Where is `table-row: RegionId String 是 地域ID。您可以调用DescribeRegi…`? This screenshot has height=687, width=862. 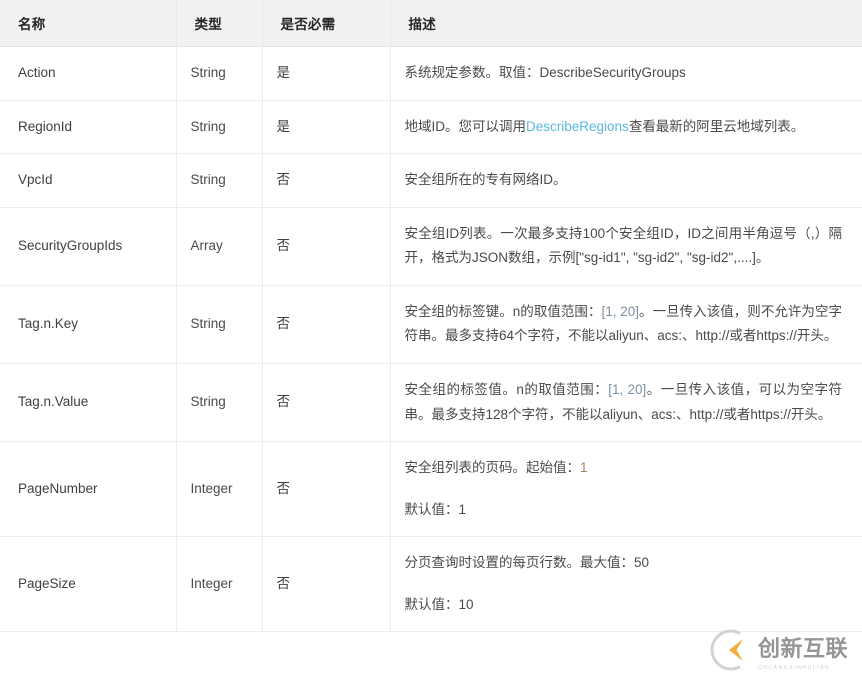
table-row: RegionId String 是 地域ID。您可以调用DescribeRegi… is located at coordinates (431, 127).